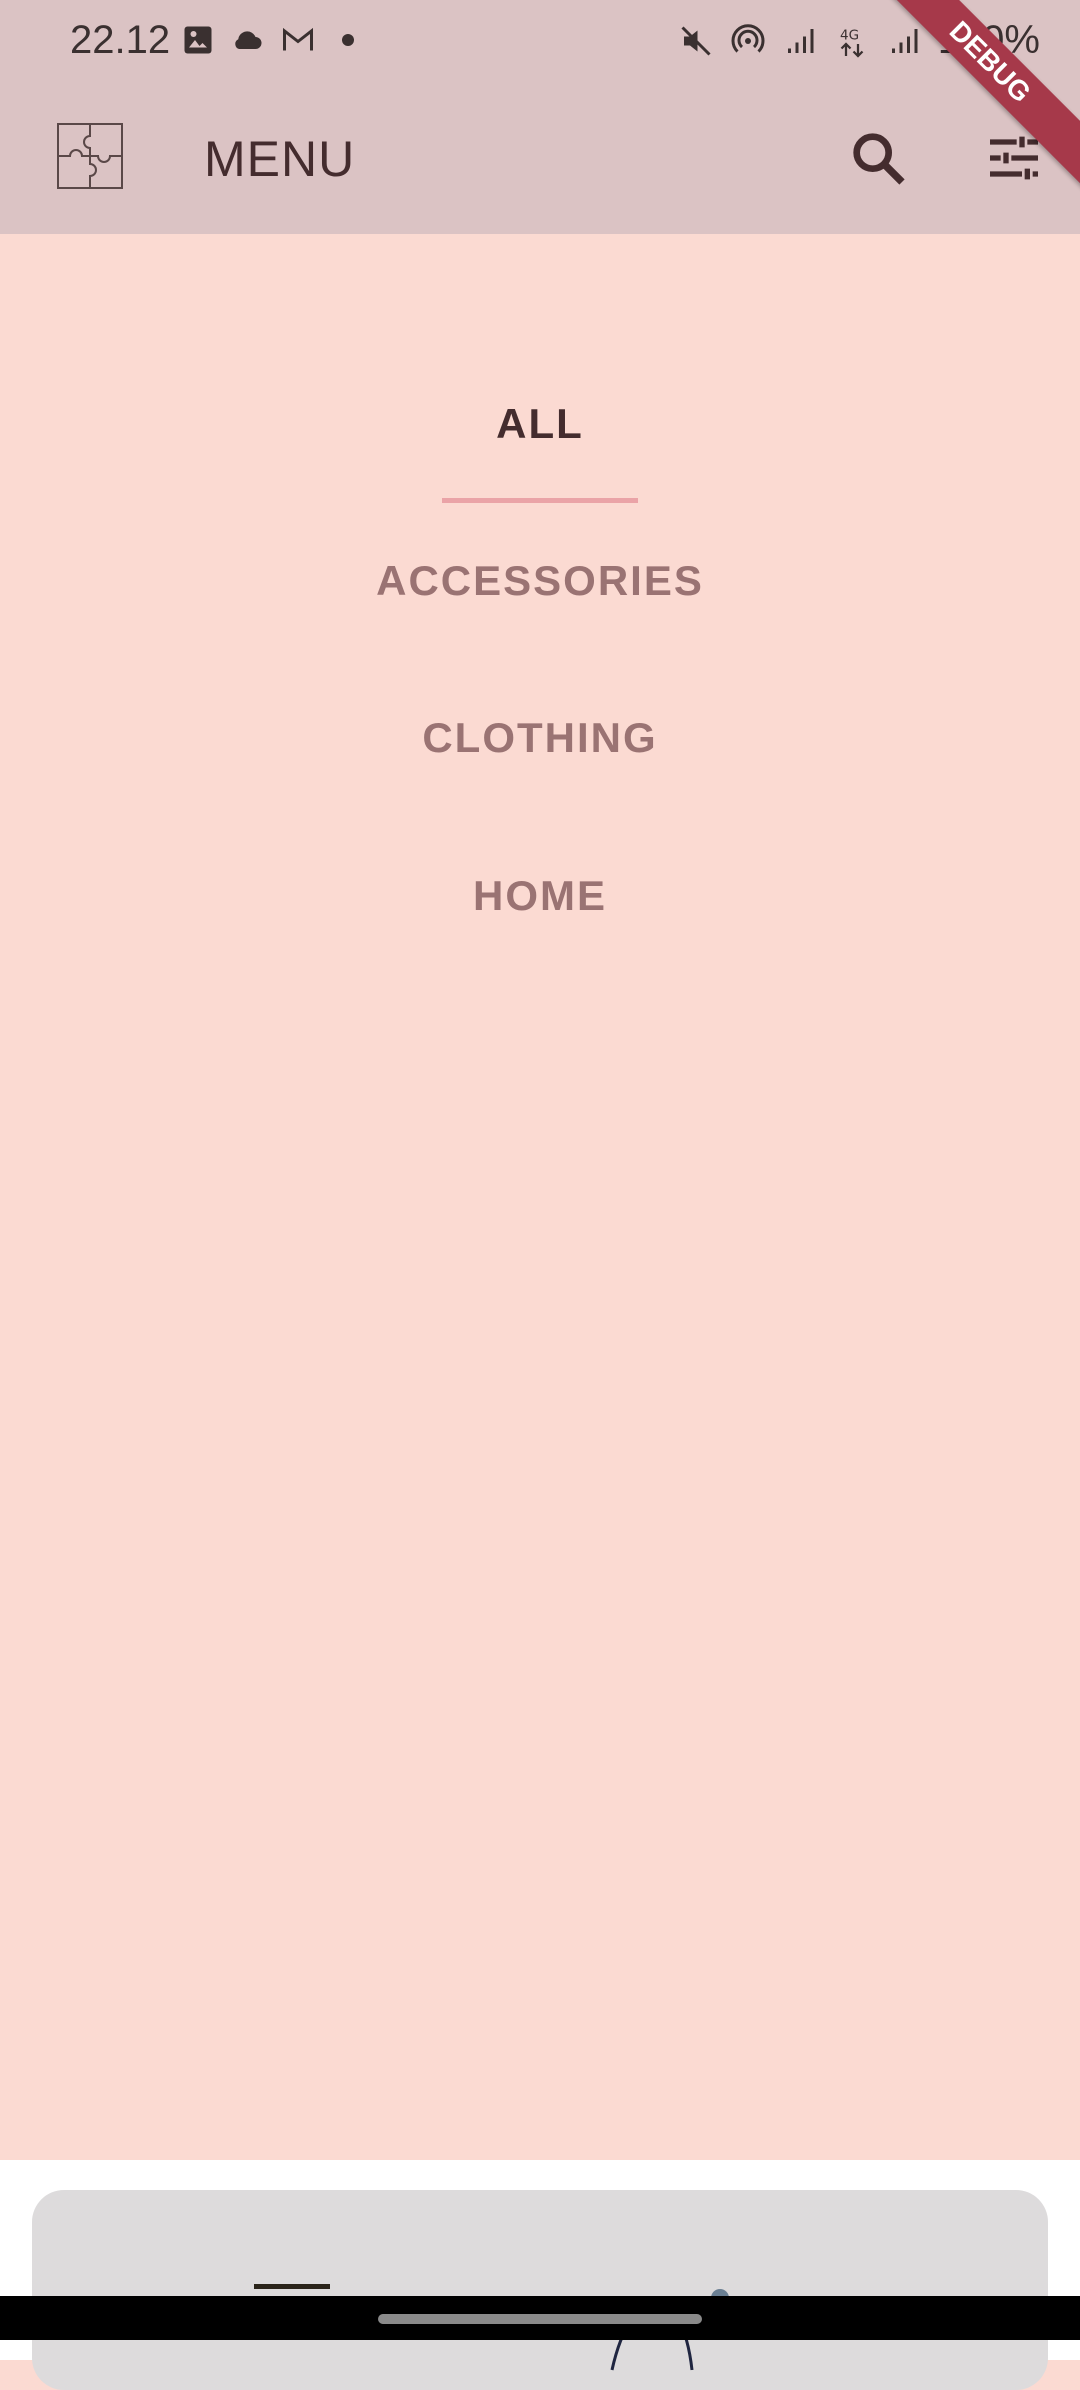 This screenshot has height=2390, width=1080. Describe the element at coordinates (540, 896) in the screenshot. I see `category-home: HOME` at that location.